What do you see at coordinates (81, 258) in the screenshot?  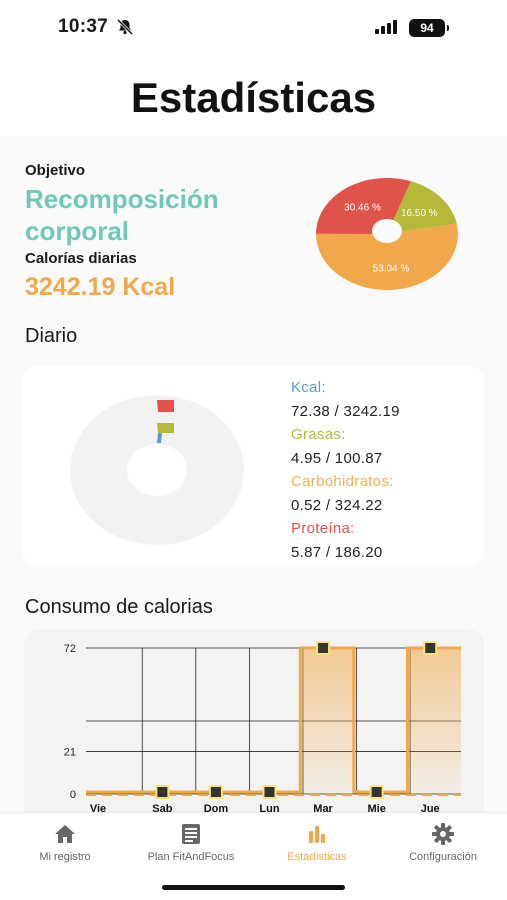 I see `daily-calories-label: Calorías diarias` at bounding box center [81, 258].